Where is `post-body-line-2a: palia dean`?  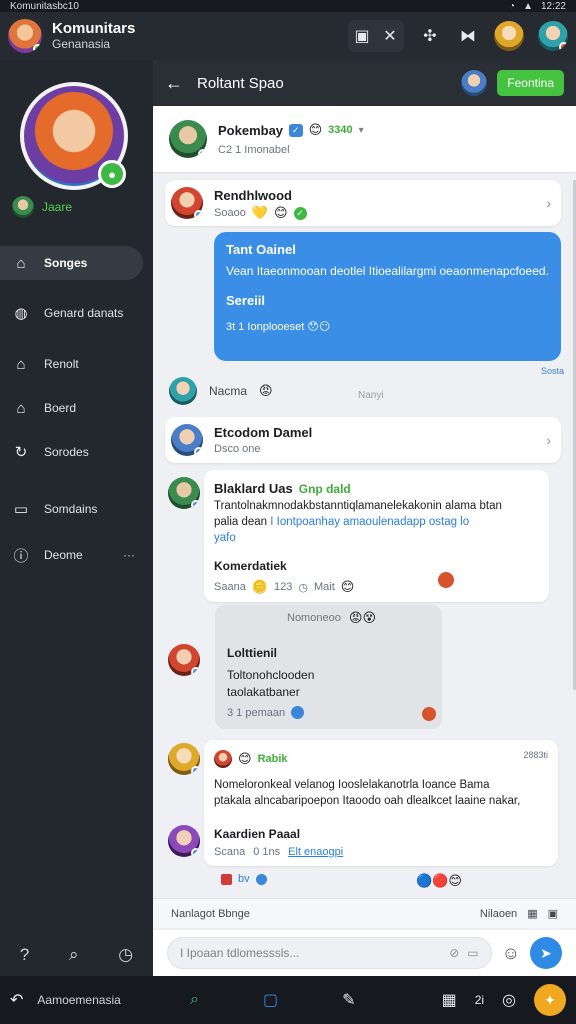
post-body-line-2a: palia dean is located at coordinates (241, 522).